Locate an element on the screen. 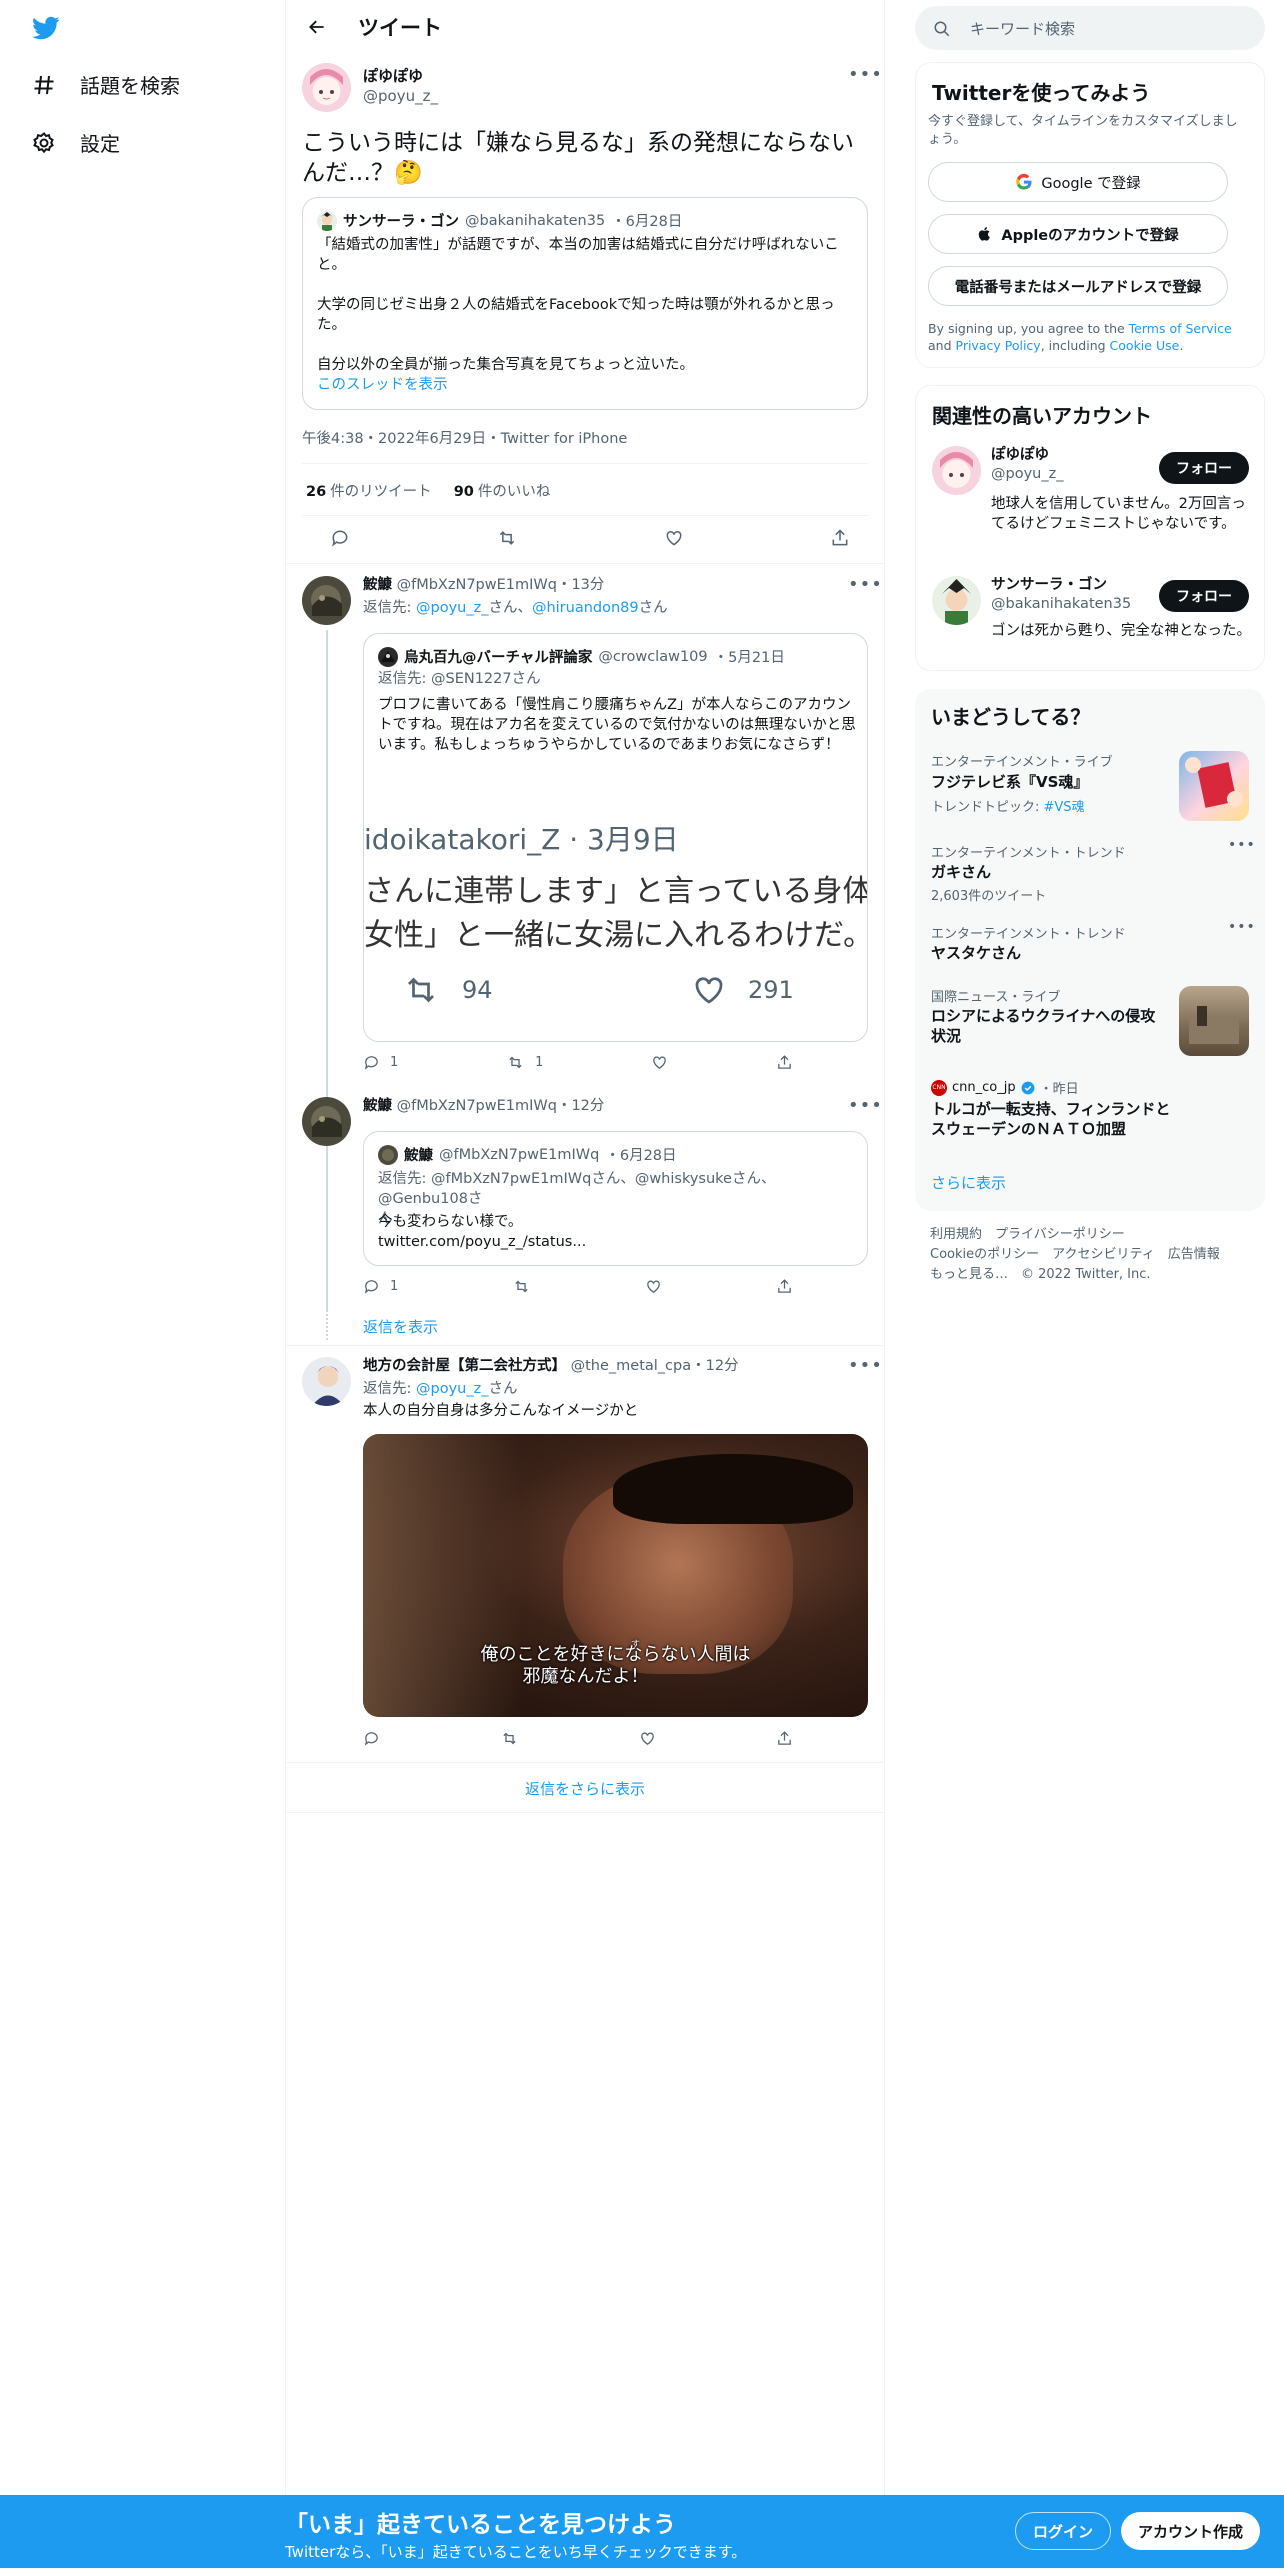  related-account-2: サンサーラ・ゴン @bakanihakaten35 is located at coordinates (1061, 595).